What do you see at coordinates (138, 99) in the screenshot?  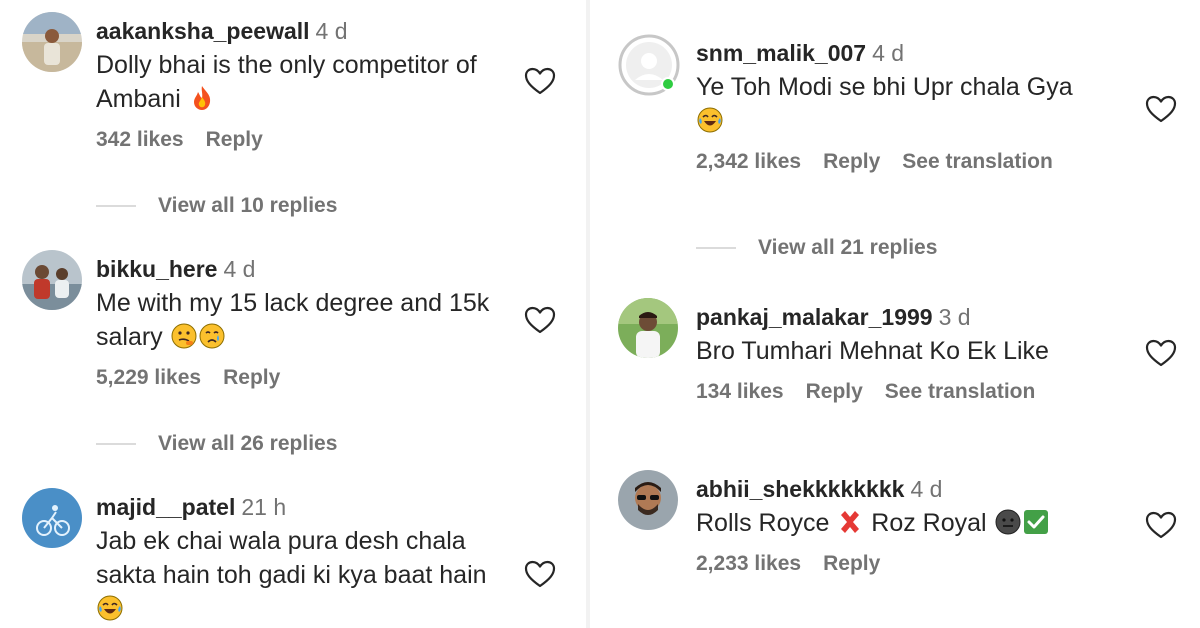 I see `comment-line-text: Ambani` at bounding box center [138, 99].